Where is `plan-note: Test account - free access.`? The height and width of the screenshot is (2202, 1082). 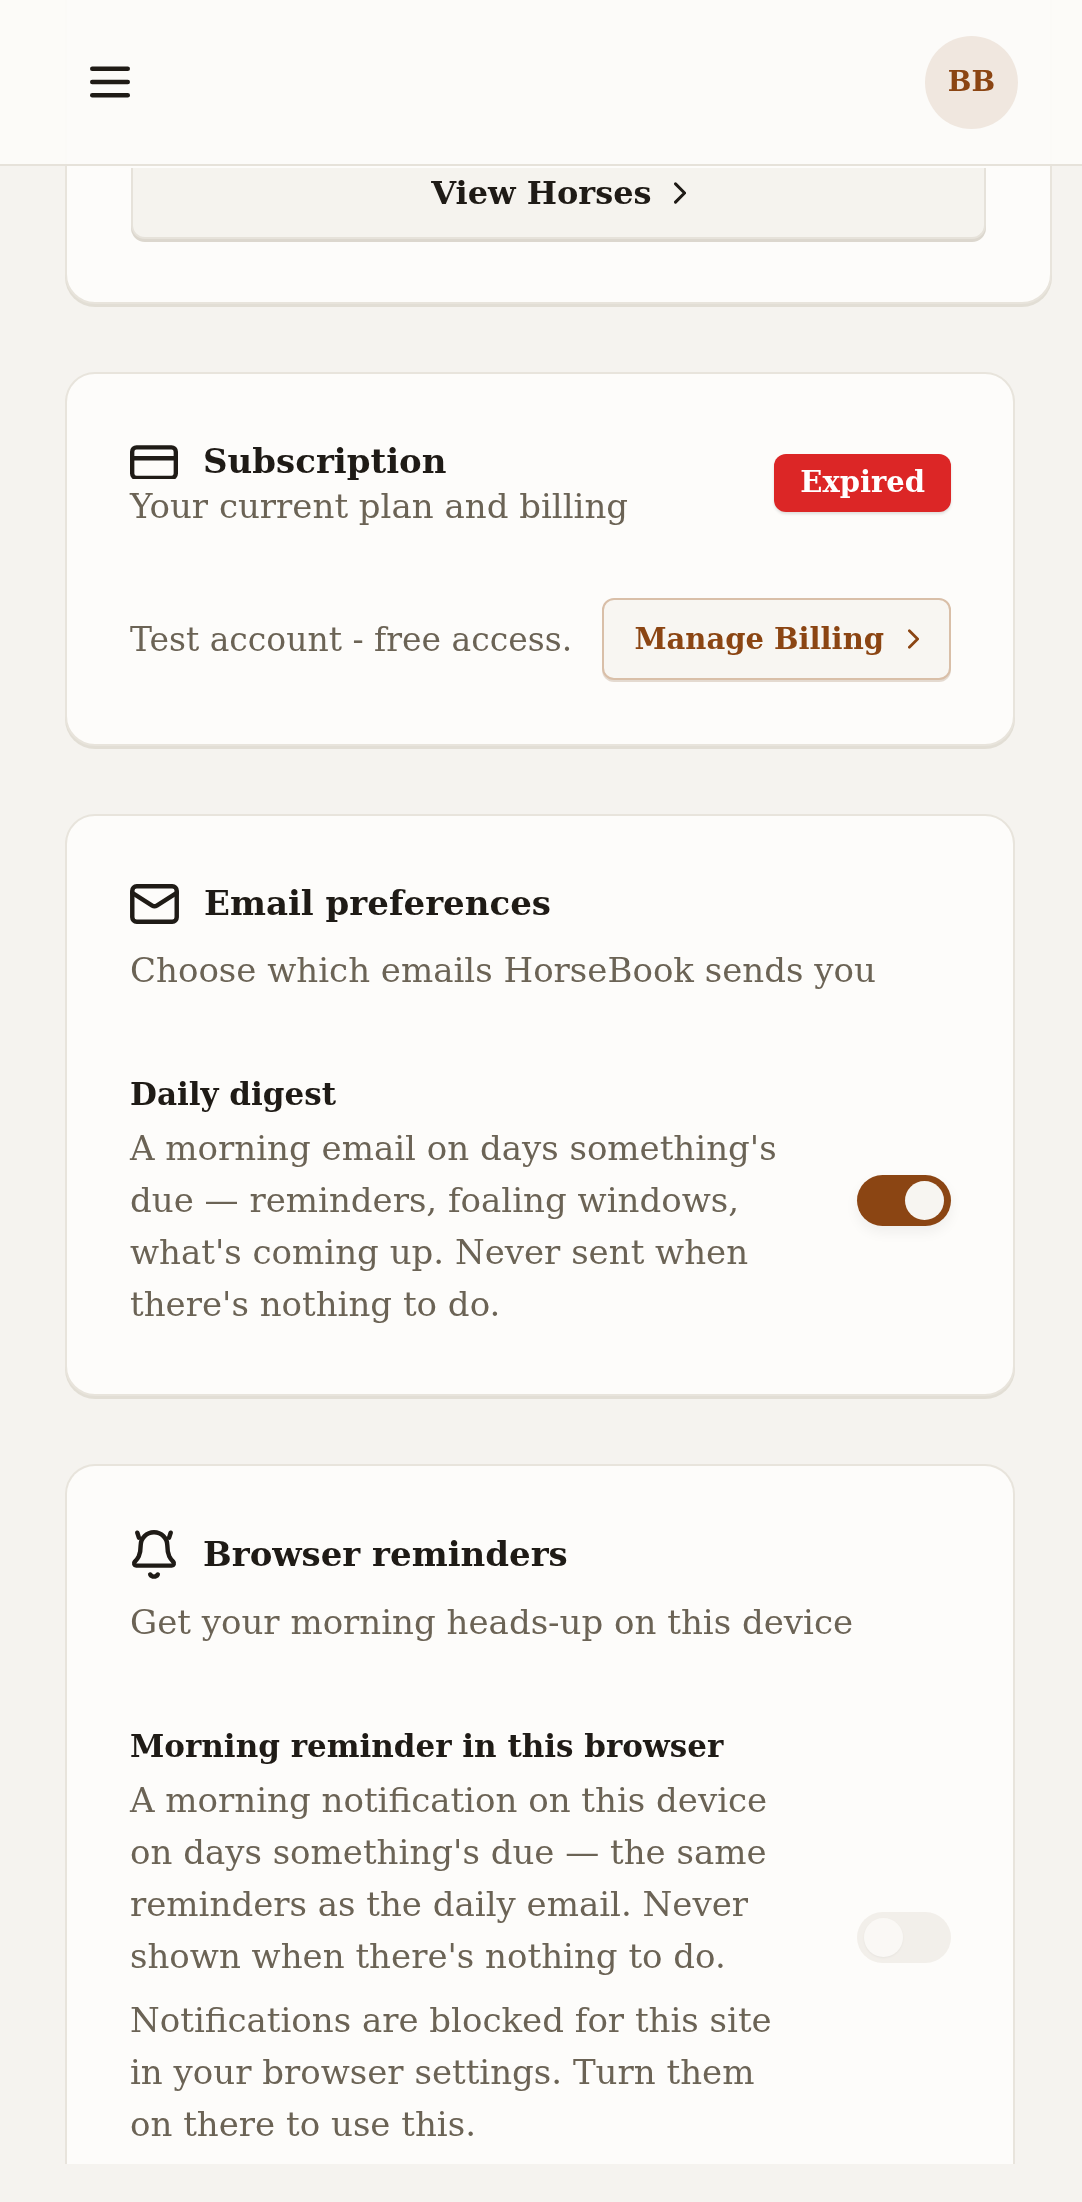
plan-note: Test account - free access. is located at coordinates (351, 639).